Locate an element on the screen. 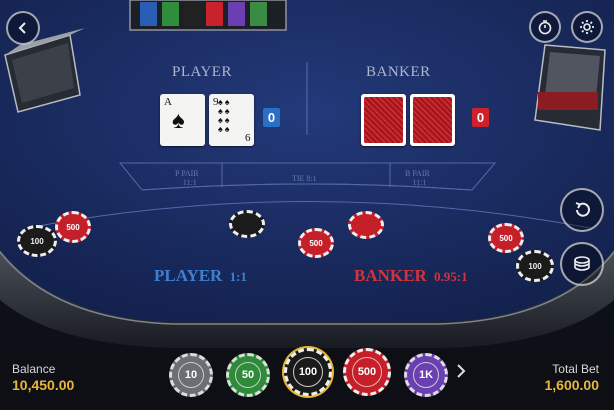 The width and height of the screenshot is (614, 410). card-shoe-right is located at coordinates (570, 87).